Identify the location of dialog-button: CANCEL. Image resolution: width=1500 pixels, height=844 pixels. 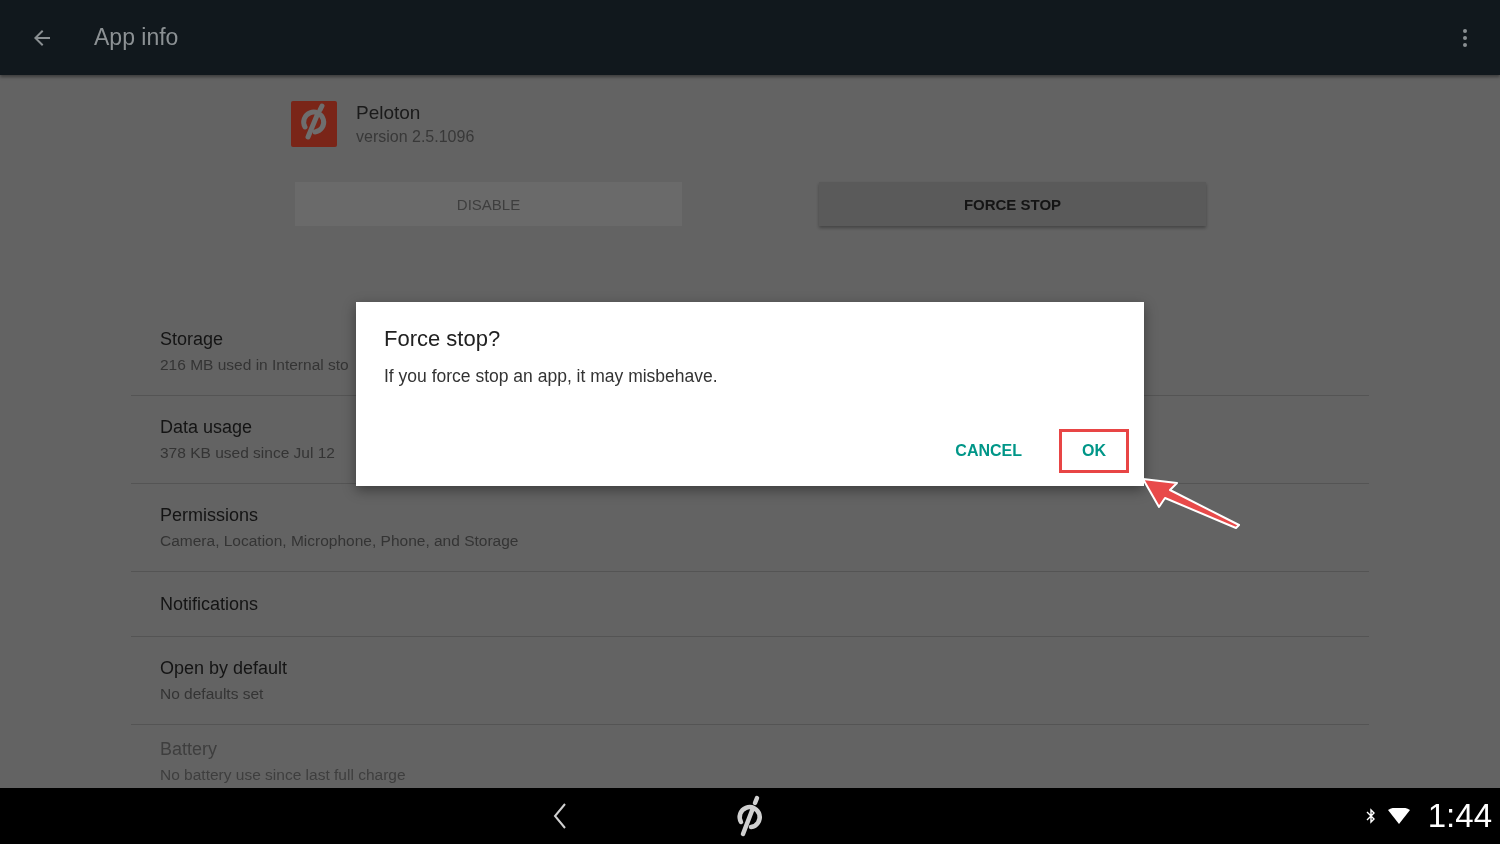
(988, 451).